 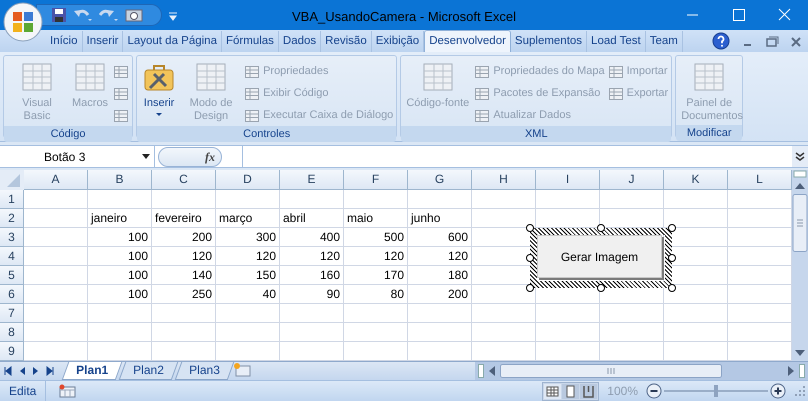 What do you see at coordinates (440, 237) in the screenshot?
I see `table-cell: 600` at bounding box center [440, 237].